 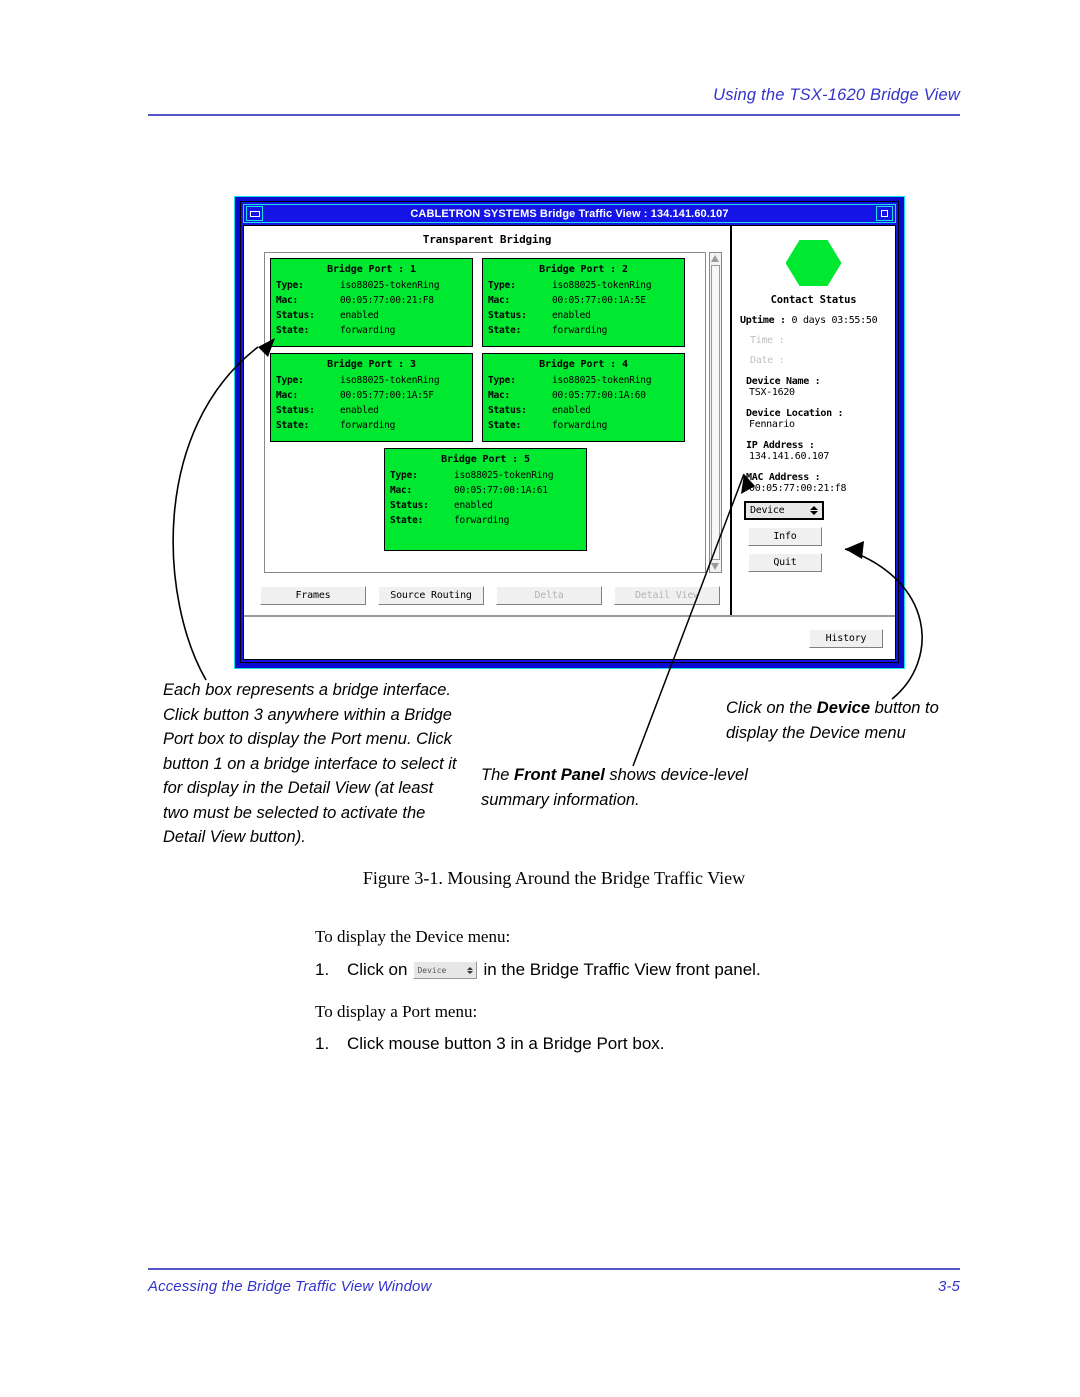 I want to click on device-name-label: Device Name :, so click(x=783, y=381).